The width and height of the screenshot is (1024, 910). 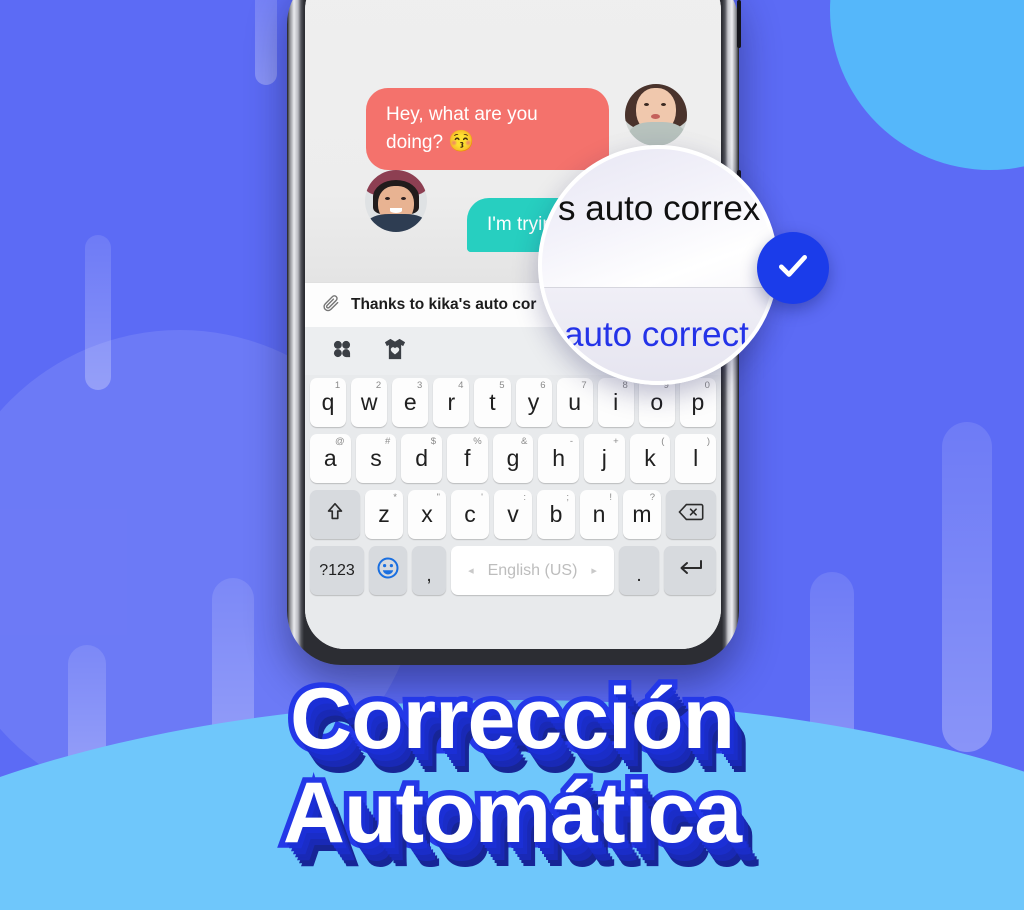 I want to click on key-v-label: v, so click(x=513, y=514).